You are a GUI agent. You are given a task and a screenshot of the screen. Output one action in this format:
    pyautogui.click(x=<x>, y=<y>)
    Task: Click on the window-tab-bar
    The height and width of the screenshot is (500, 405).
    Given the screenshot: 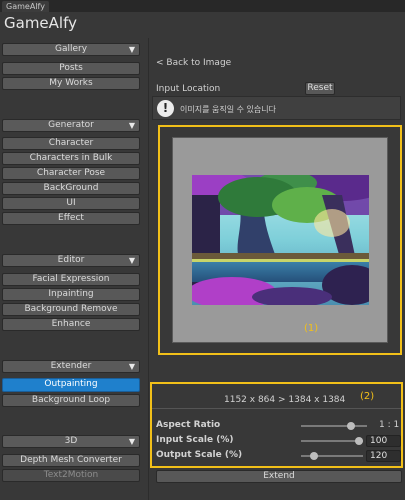 What is the action you would take?
    pyautogui.click(x=202, y=6)
    